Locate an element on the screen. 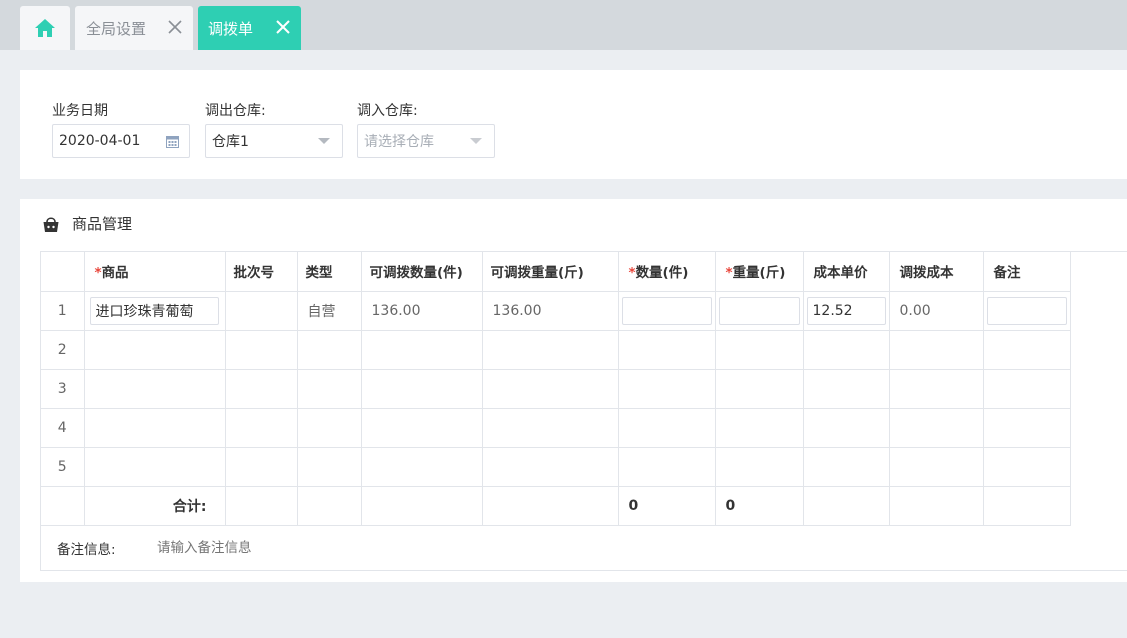  out-warehouse-label: 调出仓库: is located at coordinates (235, 111).